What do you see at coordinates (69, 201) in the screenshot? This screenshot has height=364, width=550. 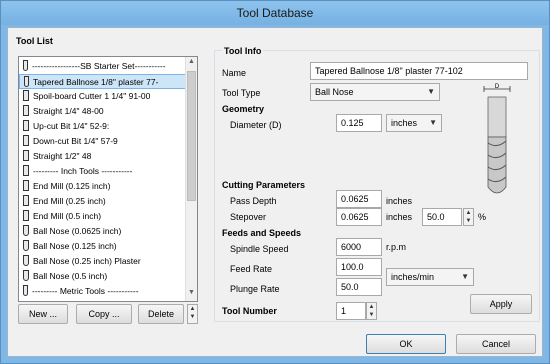 I see `tool-list-item-label: End Mill (0.25 inch)` at bounding box center [69, 201].